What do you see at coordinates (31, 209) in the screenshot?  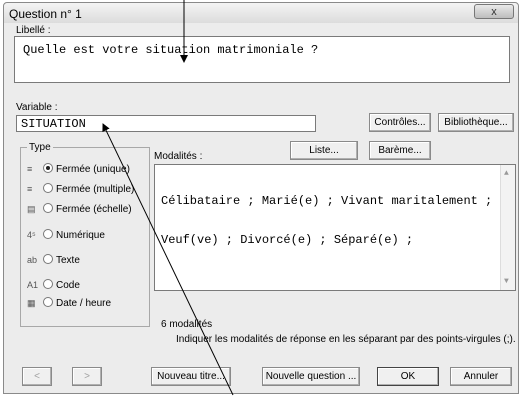 I see `scale-icon: ▤` at bounding box center [31, 209].